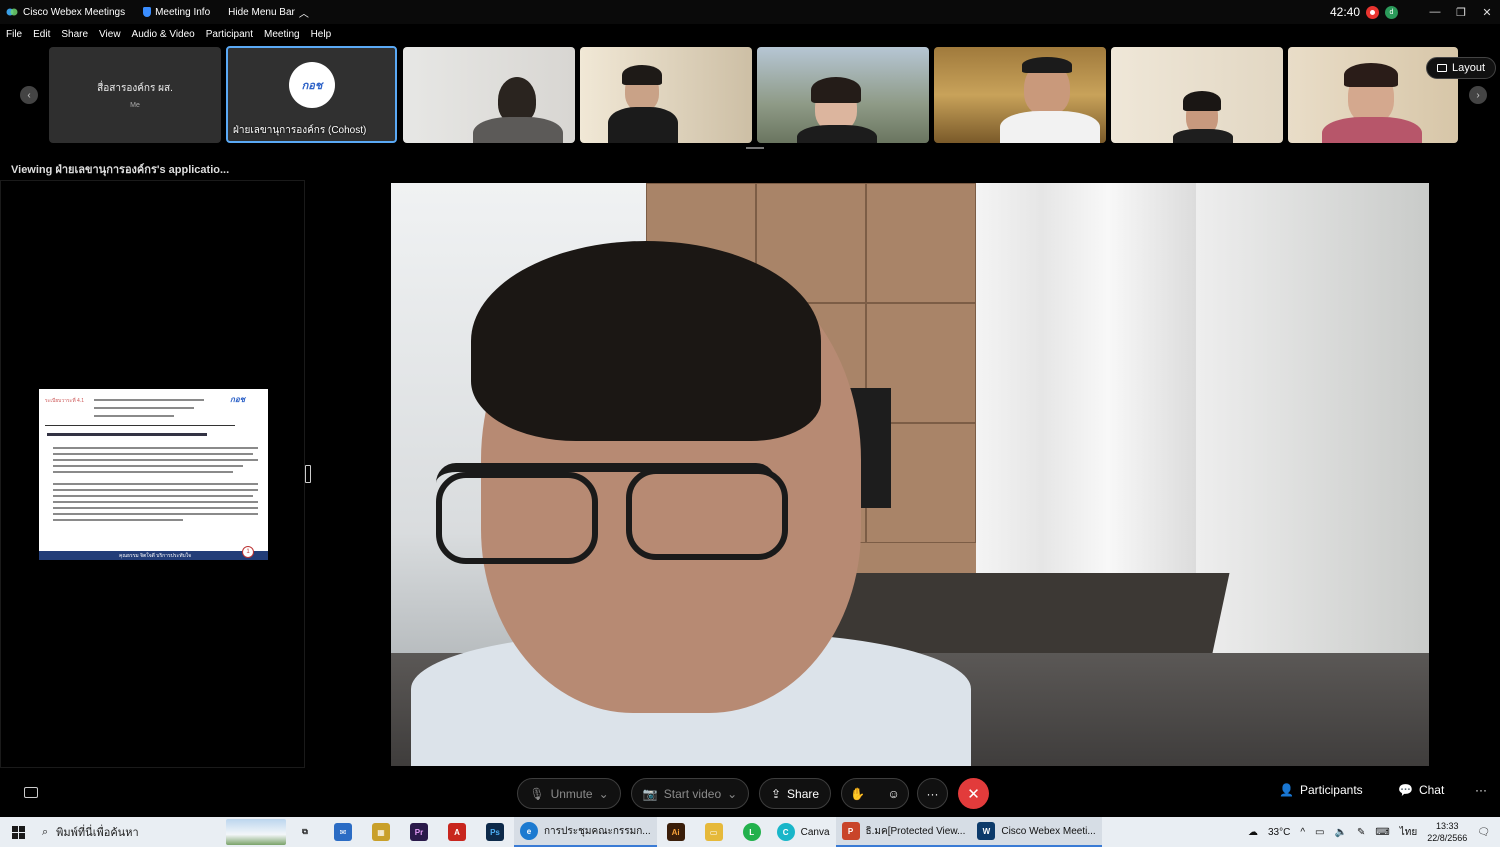  I want to click on layout-label: Layout, so click(1468, 68).